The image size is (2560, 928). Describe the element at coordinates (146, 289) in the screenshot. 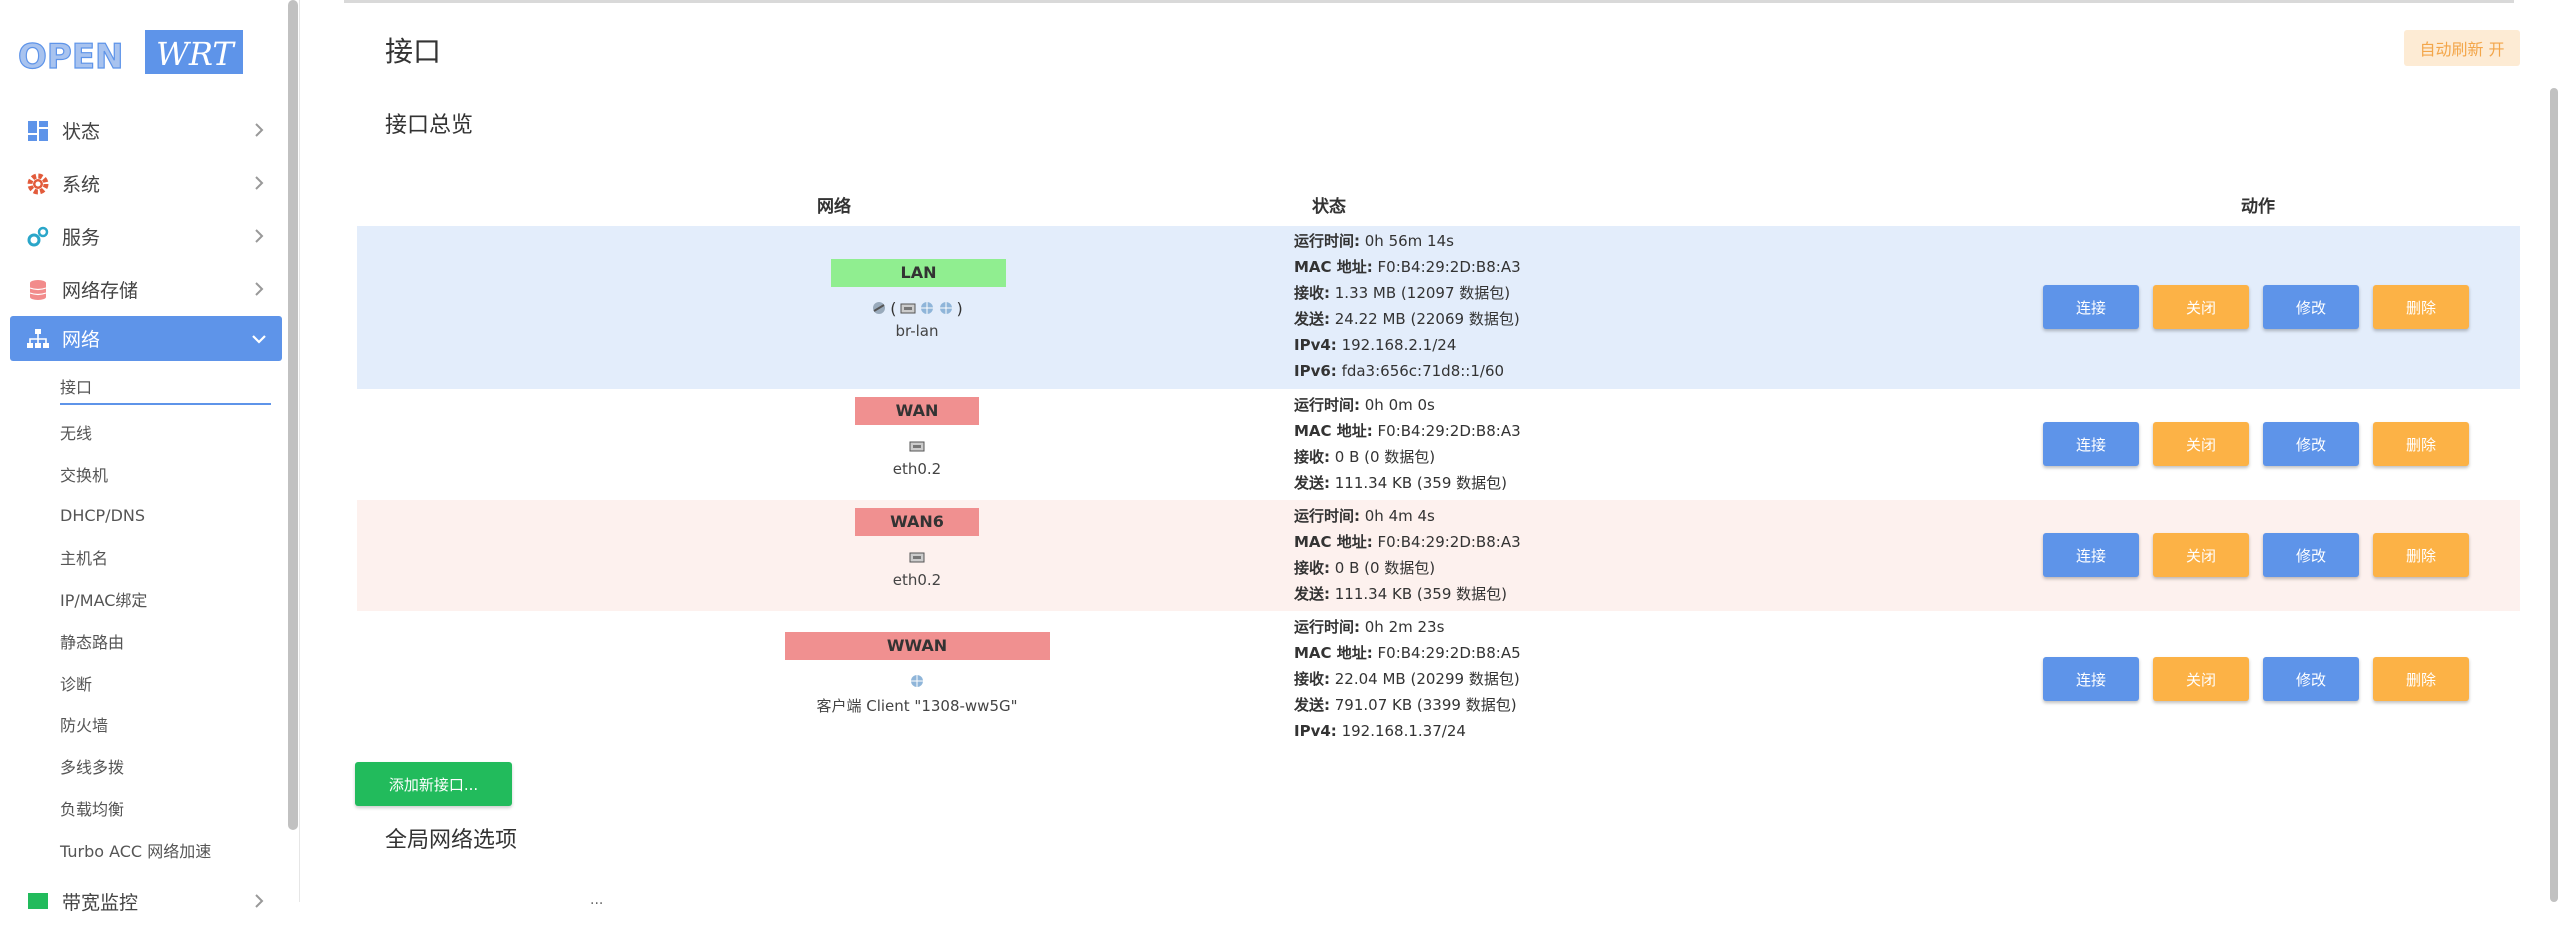

I see `sidebar-item-storage: 网络存储` at that location.